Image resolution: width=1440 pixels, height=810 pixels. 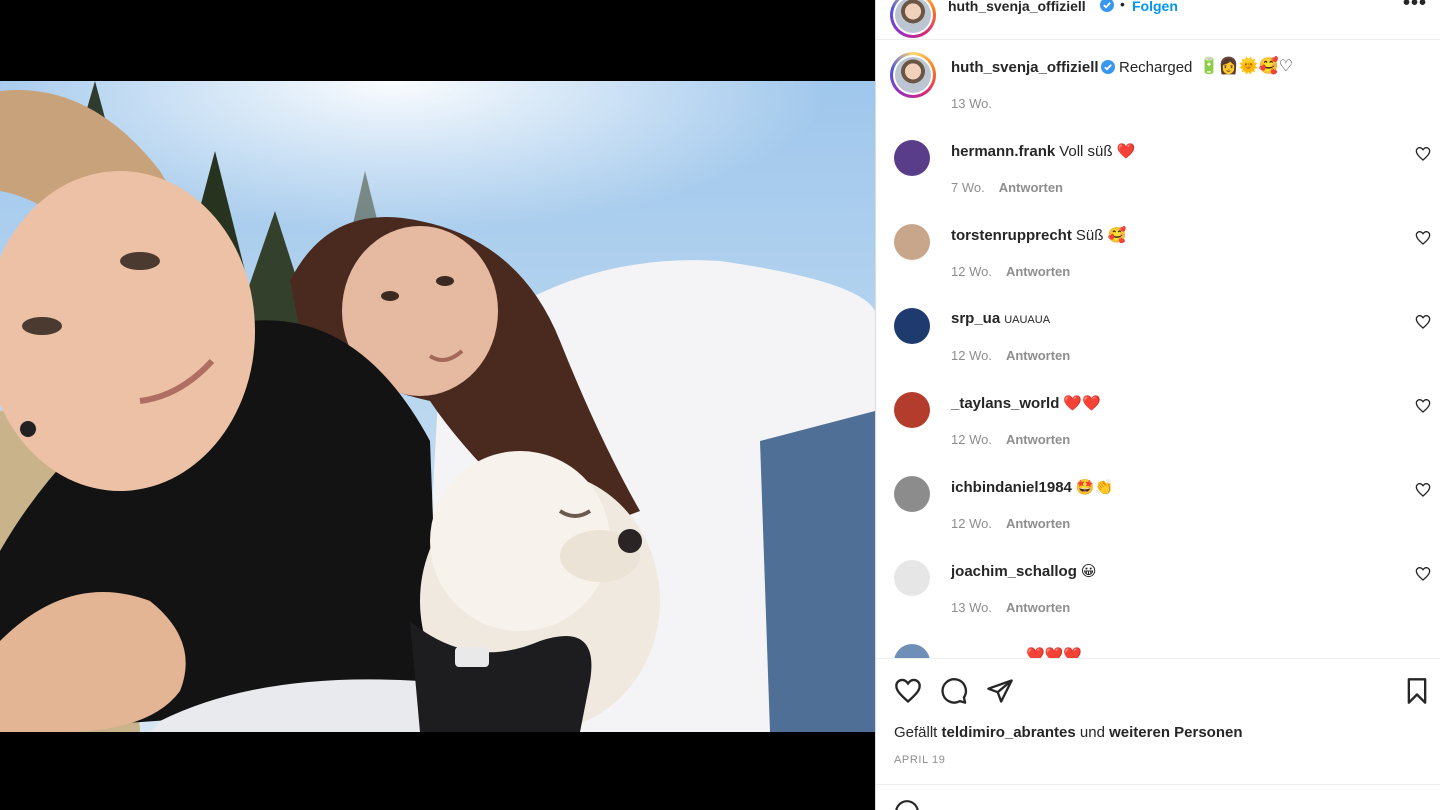 What do you see at coordinates (1158, 340) in the screenshot?
I see `comment-item: srp_ua UAUAUA 12 Wo. Antworten` at bounding box center [1158, 340].